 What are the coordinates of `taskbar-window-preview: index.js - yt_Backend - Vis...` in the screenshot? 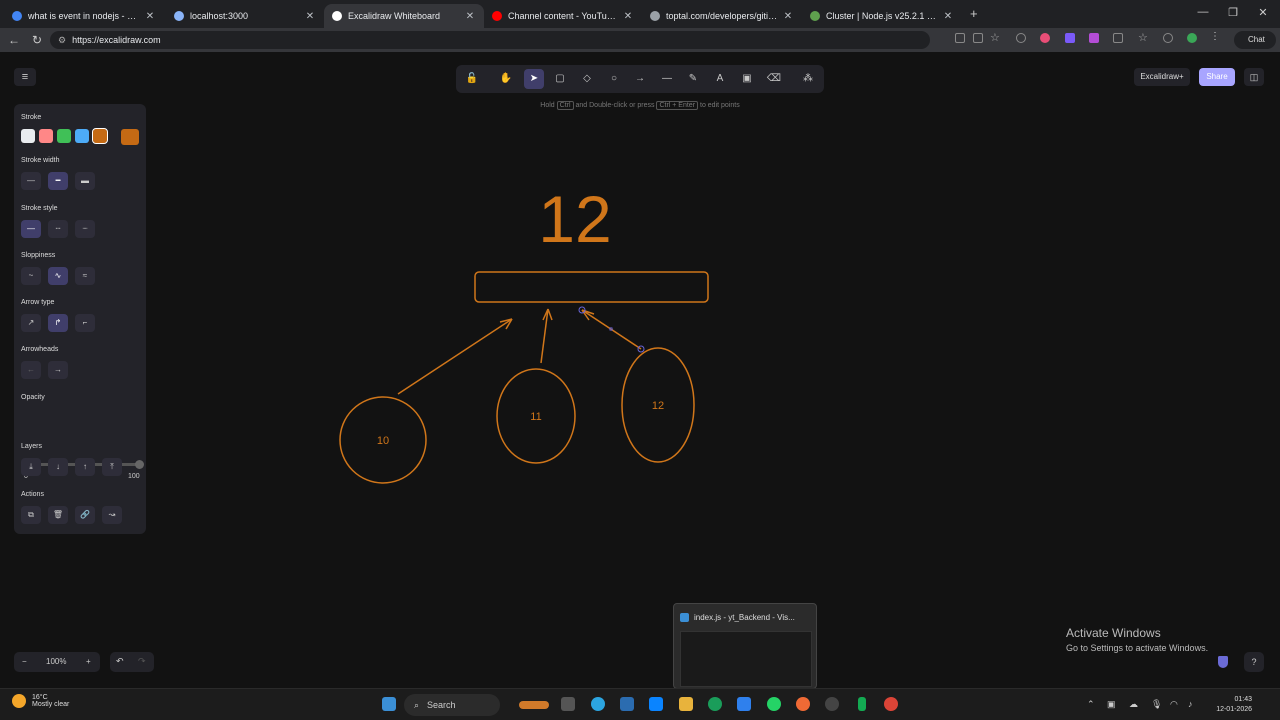 It's located at (745, 646).